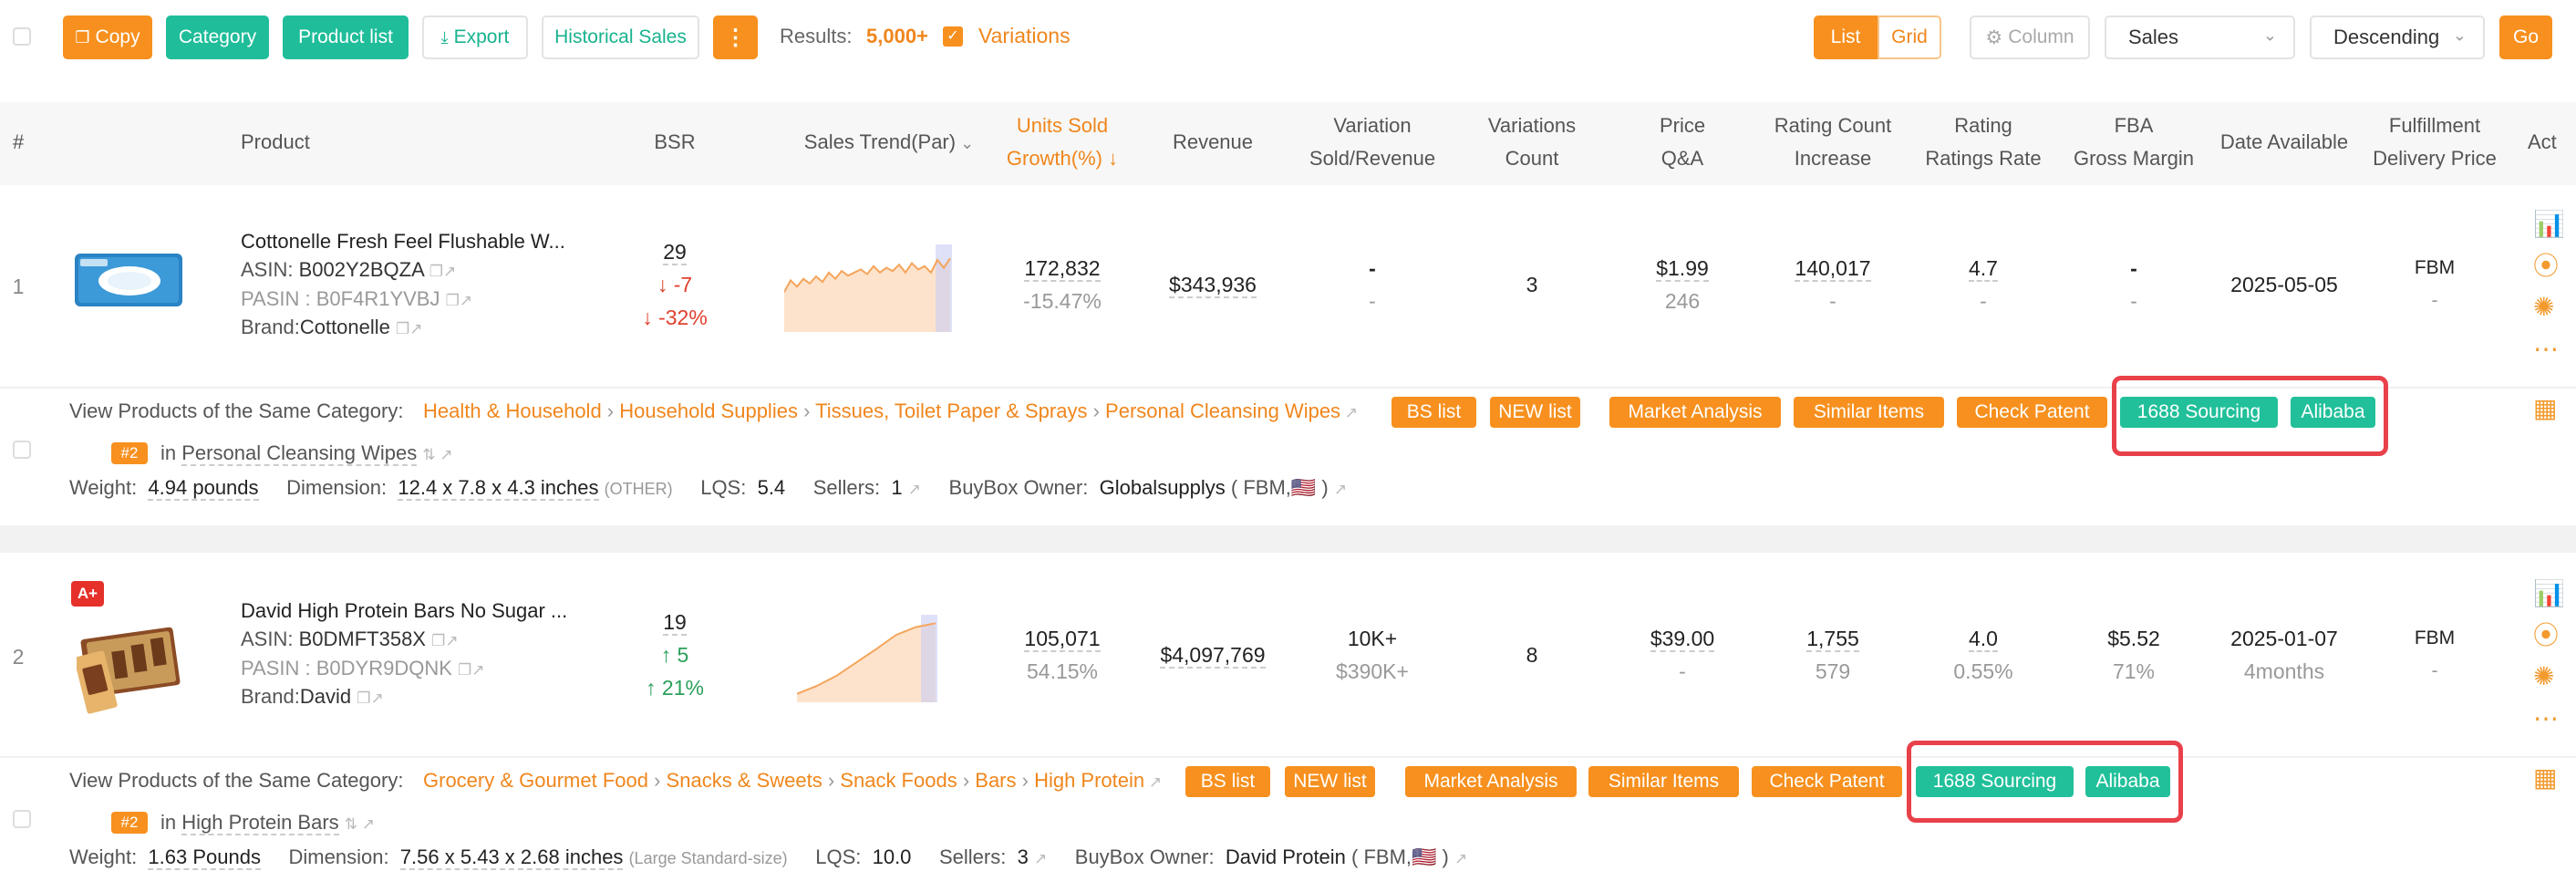 This screenshot has height=892, width=2576. Describe the element at coordinates (1062, 142) in the screenshot. I see `header-units-sold: Units Sold Growth(%) ↓` at that location.